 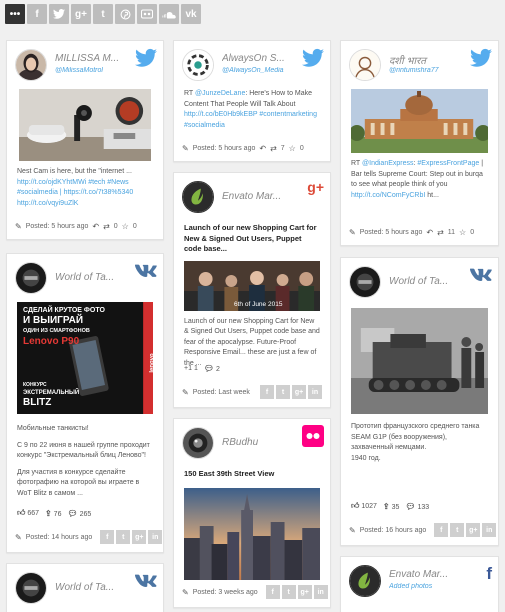 What do you see at coordinates (103, 14) in the screenshot?
I see `filter-tumblr-button: t` at bounding box center [103, 14].